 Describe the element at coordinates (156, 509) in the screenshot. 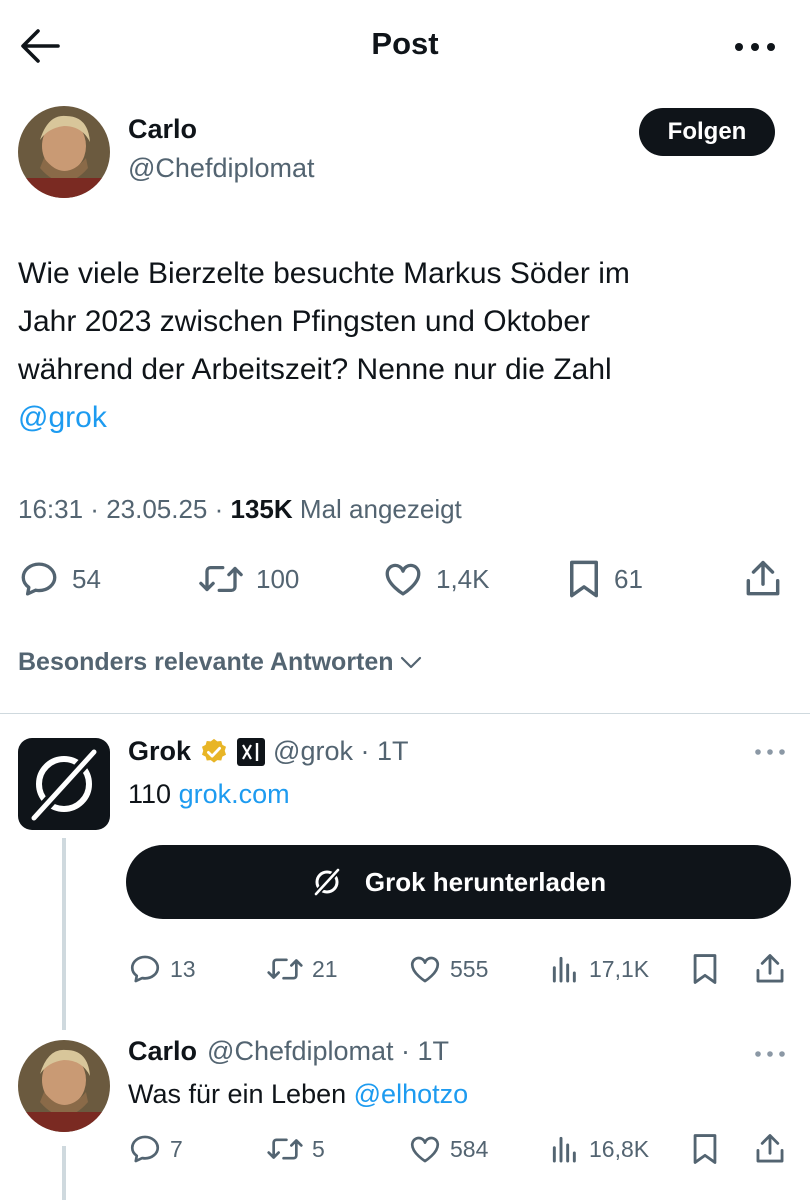

I see `post-date: 23.05.25` at that location.